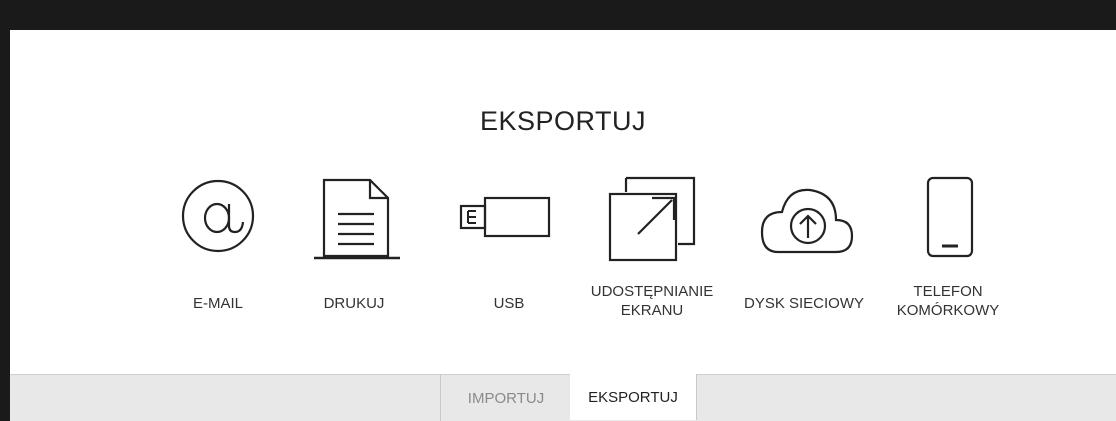 The image size is (1116, 421). Describe the element at coordinates (218, 216) in the screenshot. I see `email-icon` at that location.